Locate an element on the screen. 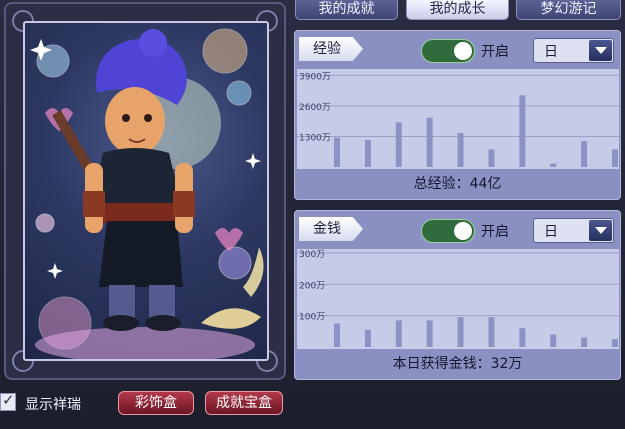 This screenshot has height=429, width=625. bottom-bar: 显示祥瑞 彩饰盒 成就宝盒 is located at coordinates (312, 407).